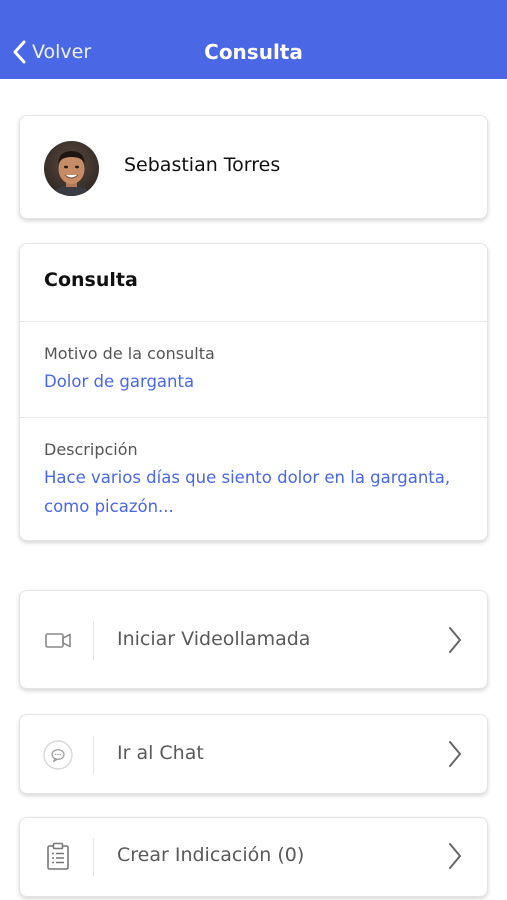  I want to click on motivo-value: Dolor de garganta, so click(119, 381).